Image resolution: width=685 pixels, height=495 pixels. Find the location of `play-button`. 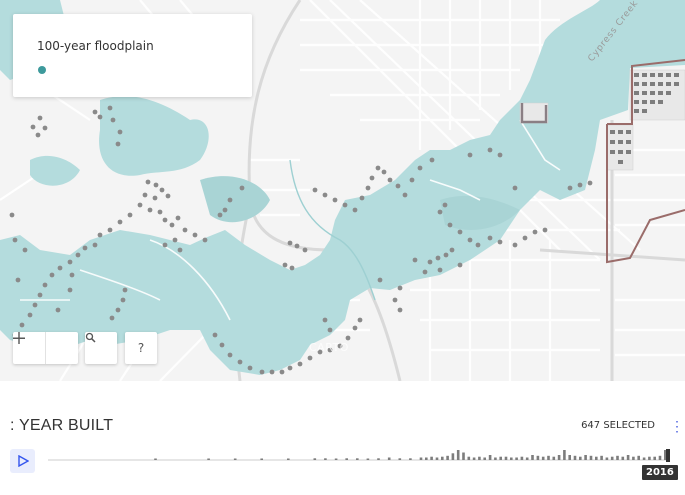

play-button is located at coordinates (22, 461).